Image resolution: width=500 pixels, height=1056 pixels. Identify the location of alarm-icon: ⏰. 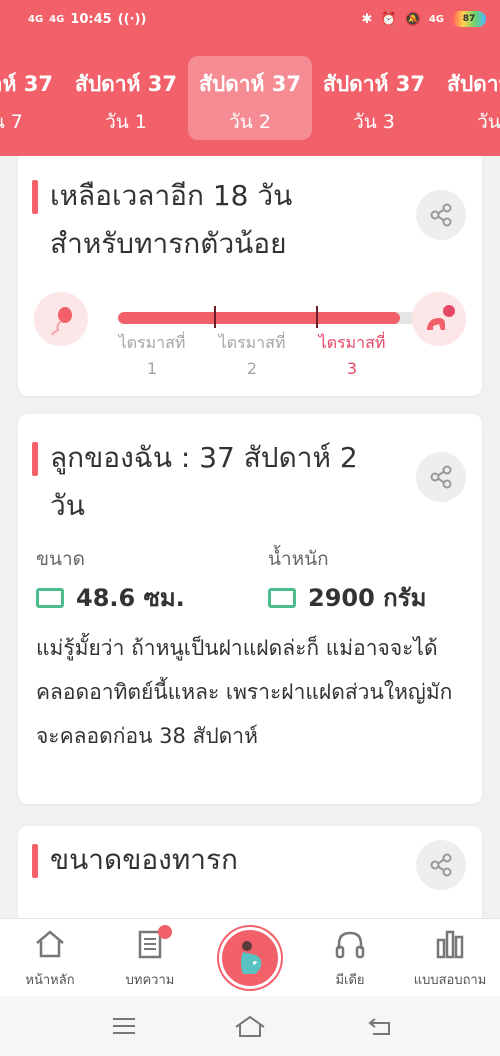
(388, 19).